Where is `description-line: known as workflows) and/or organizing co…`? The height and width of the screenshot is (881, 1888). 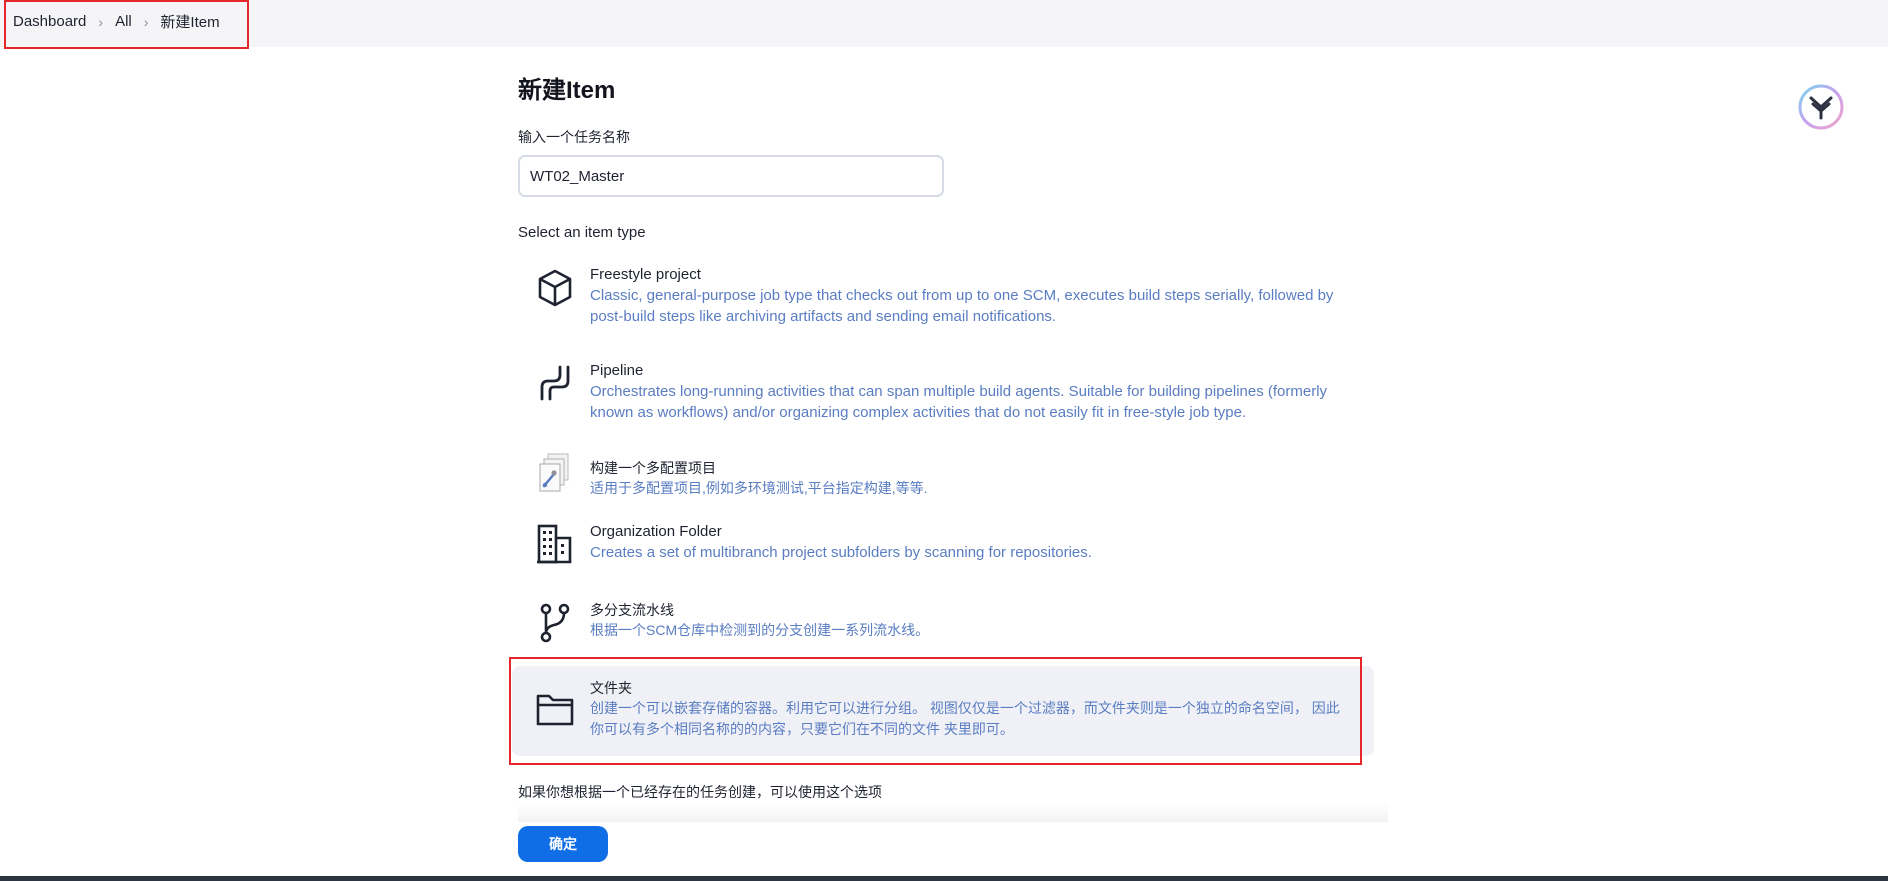 description-line: known as workflows) and/or organizing co… is located at coordinates (918, 412).